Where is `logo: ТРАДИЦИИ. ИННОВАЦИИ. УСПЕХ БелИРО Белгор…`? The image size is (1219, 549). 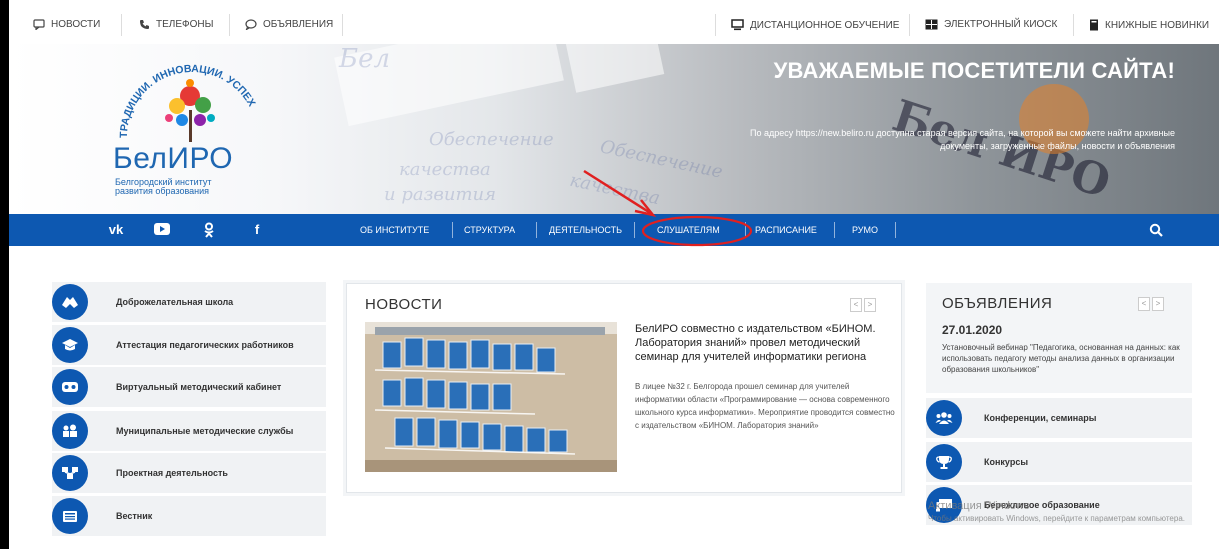 logo: ТРАДИЦИИ. ИННОВАЦИИ. УСПЕХ БелИРО Белгор… is located at coordinates (191, 133).